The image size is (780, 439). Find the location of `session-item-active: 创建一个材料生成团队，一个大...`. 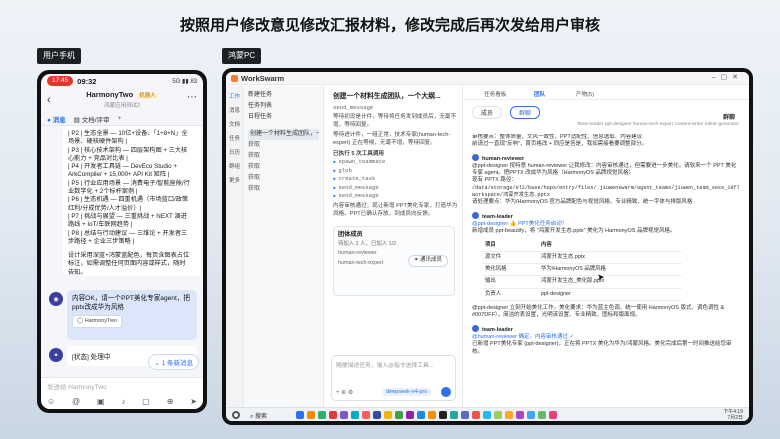

session-item-active: 创建一个材料生成团队，一个大... is located at coordinates (283, 134).